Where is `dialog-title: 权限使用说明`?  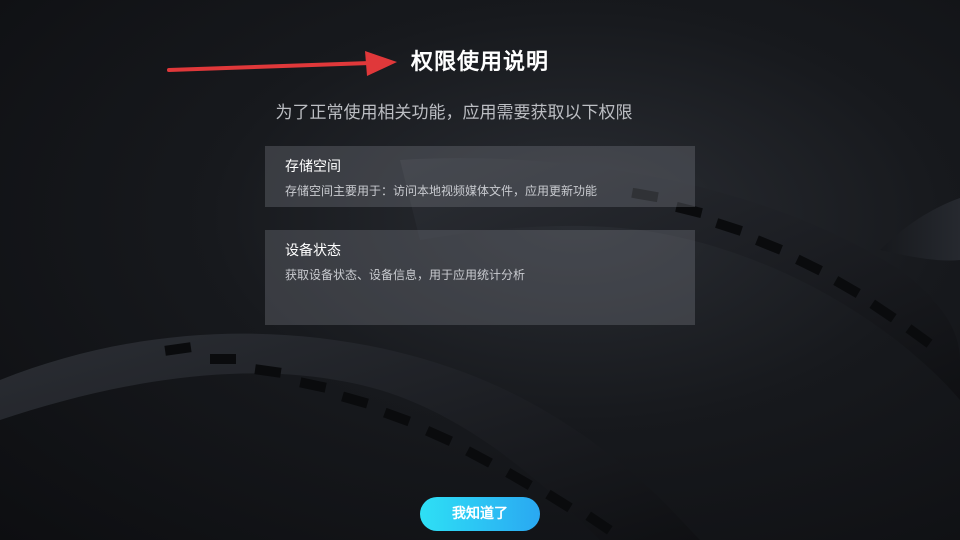 dialog-title: 权限使用说明 is located at coordinates (479, 62).